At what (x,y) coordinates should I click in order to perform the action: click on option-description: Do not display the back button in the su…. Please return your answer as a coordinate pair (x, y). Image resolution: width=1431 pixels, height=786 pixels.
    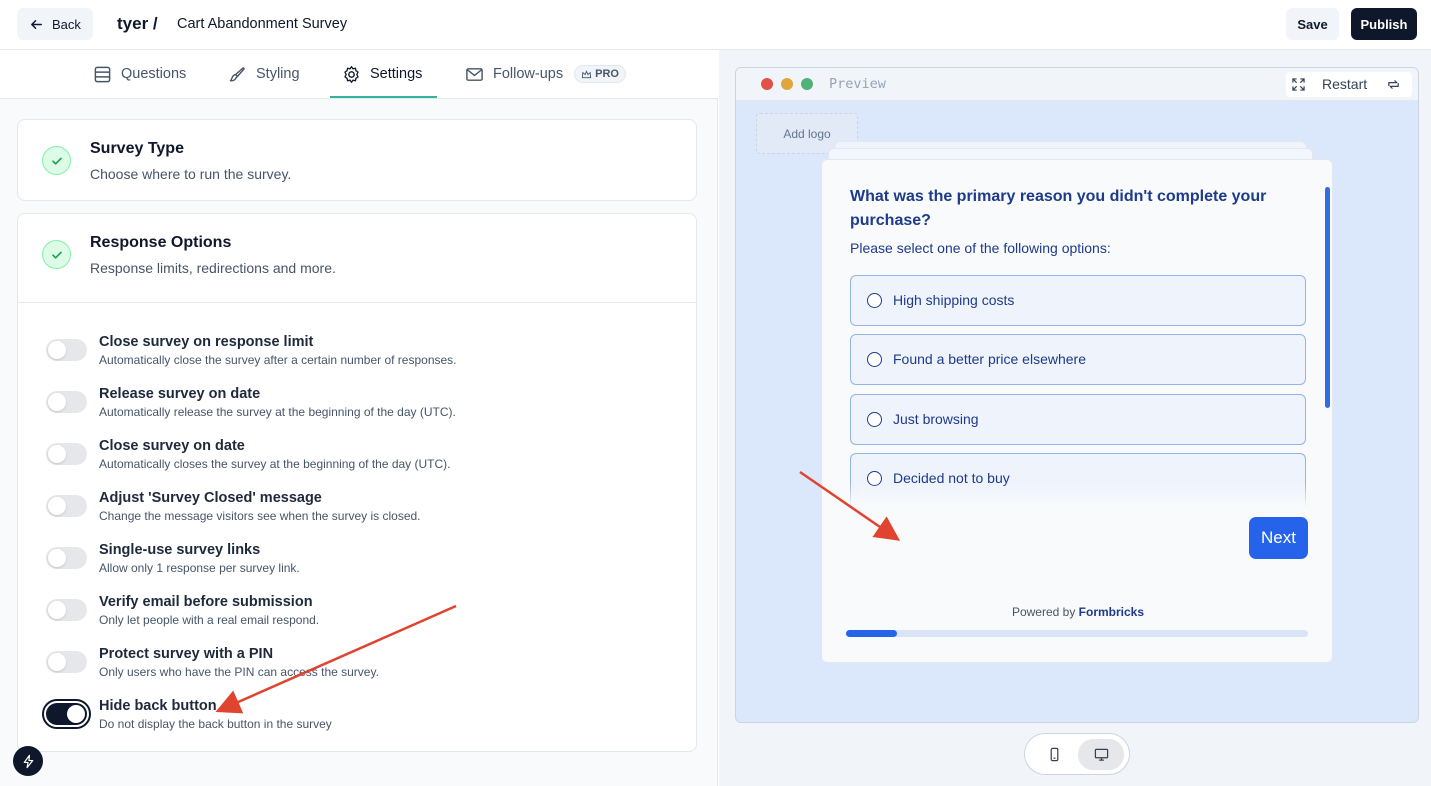
    Looking at the image, I should click on (215, 724).